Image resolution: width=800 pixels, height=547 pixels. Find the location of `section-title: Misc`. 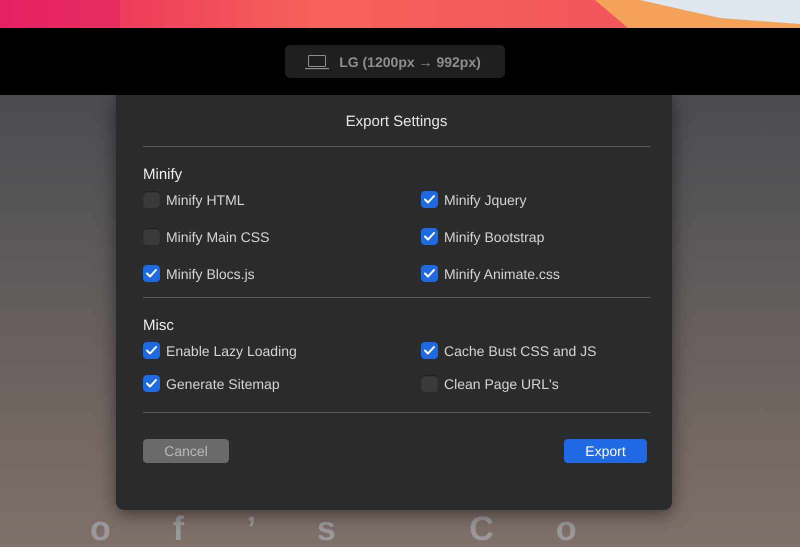

section-title: Misc is located at coordinates (159, 325).